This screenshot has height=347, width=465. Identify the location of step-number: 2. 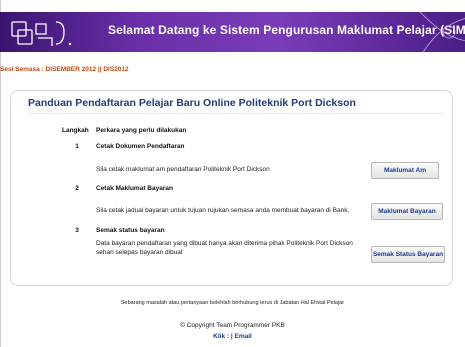
(77, 188).